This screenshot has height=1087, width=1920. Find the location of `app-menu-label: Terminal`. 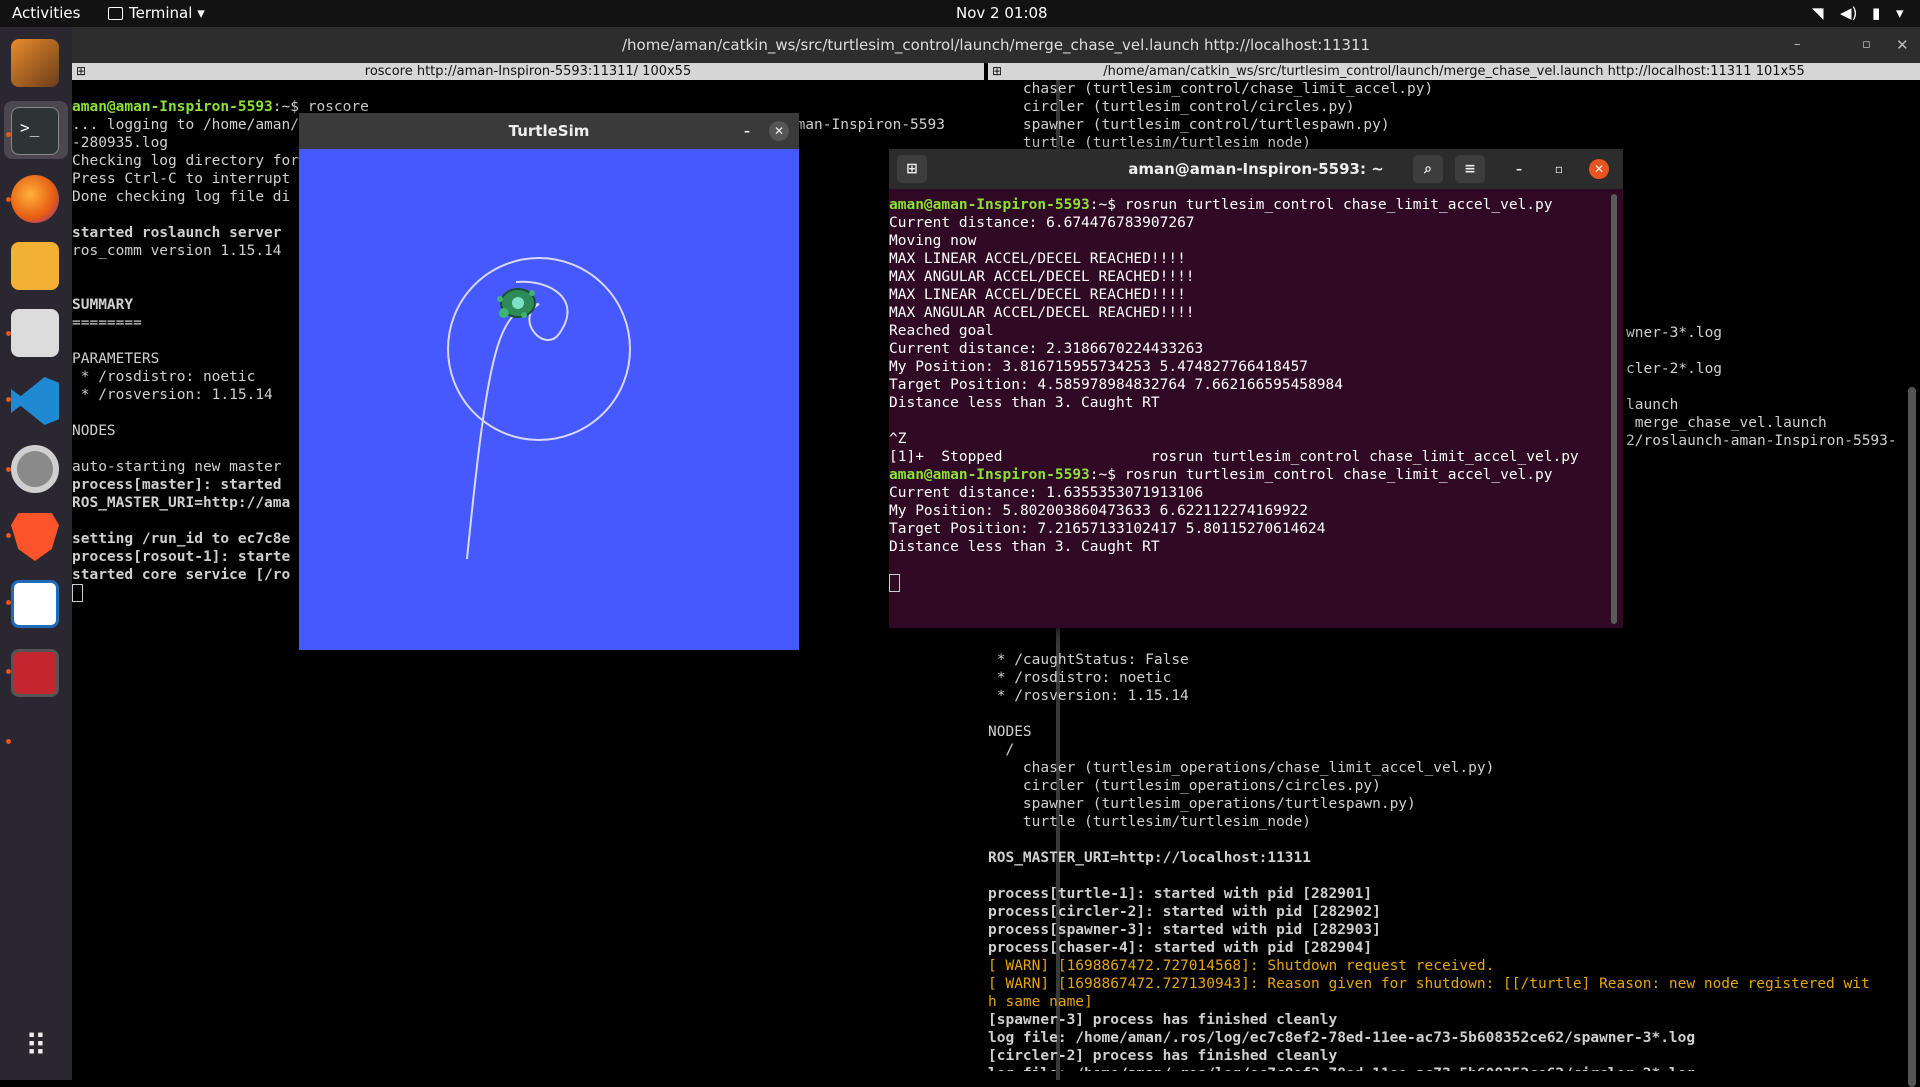

app-menu-label: Terminal is located at coordinates (161, 13).